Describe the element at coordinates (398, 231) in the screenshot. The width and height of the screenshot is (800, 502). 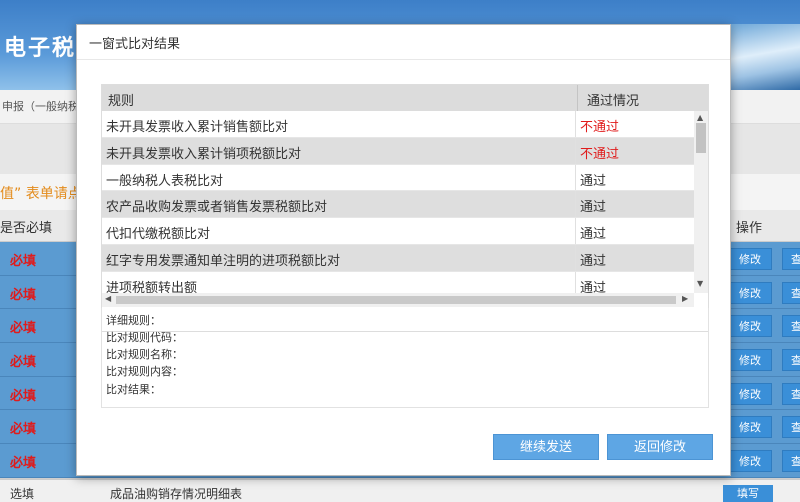
I see `grid-row: 代扣代缴税额比对 通过` at that location.